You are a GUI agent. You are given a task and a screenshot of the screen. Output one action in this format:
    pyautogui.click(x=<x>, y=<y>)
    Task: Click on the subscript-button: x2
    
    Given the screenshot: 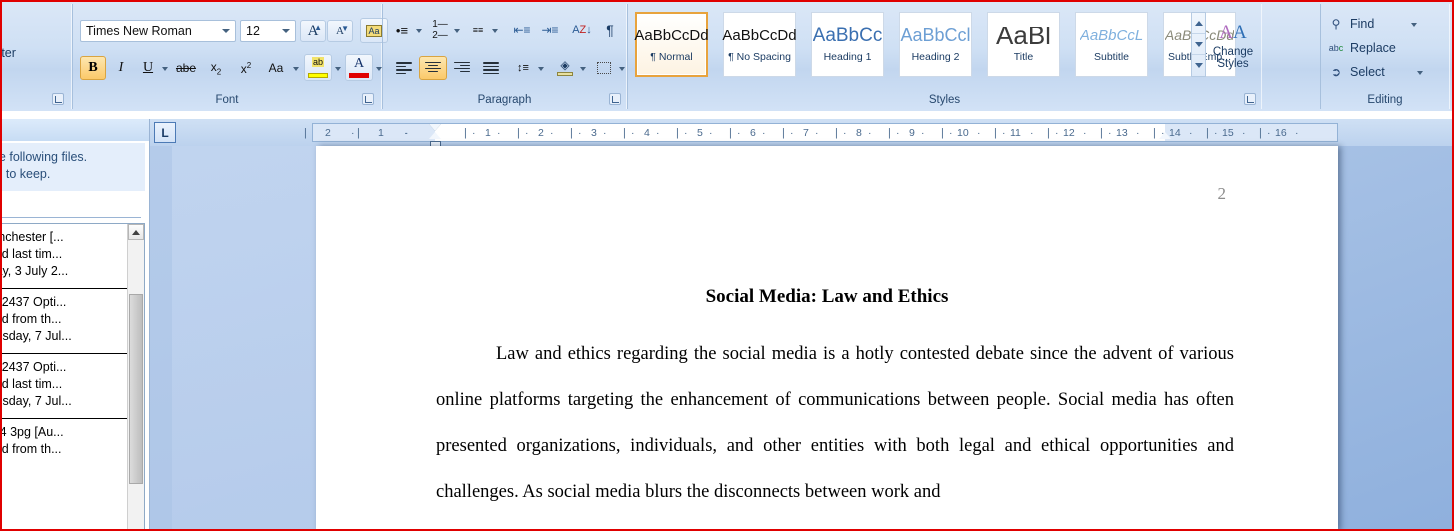 What is the action you would take?
    pyautogui.click(x=216, y=68)
    